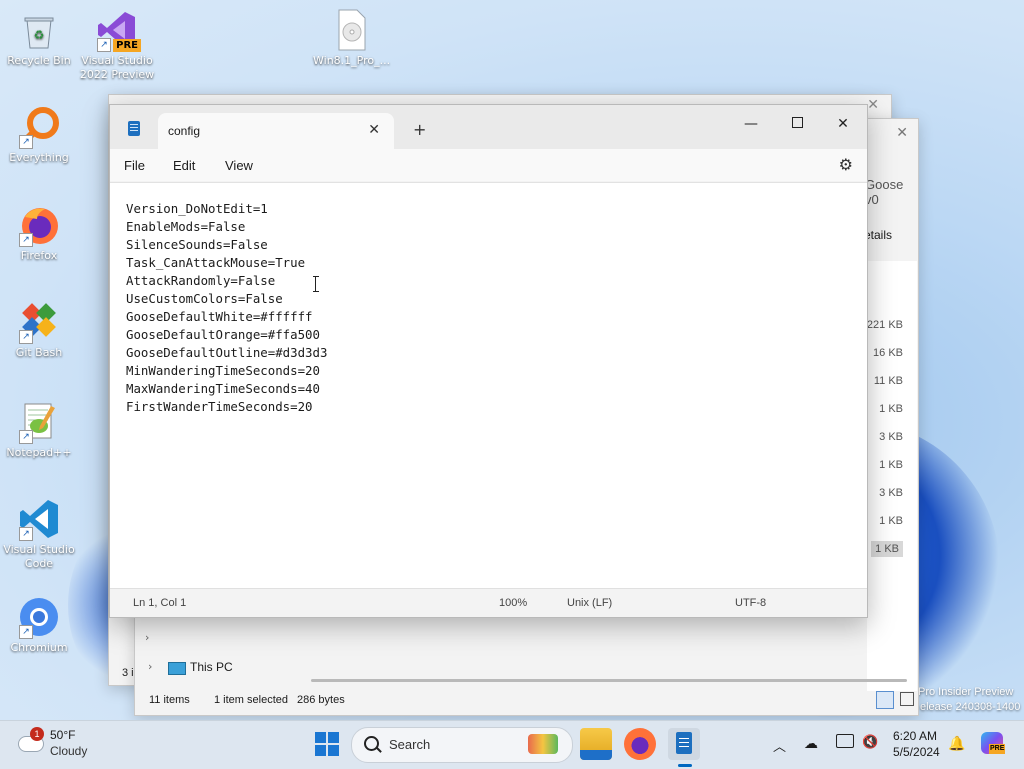 This screenshot has width=1024, height=769. I want to click on copilot-pre-badge: PRE, so click(997, 749).